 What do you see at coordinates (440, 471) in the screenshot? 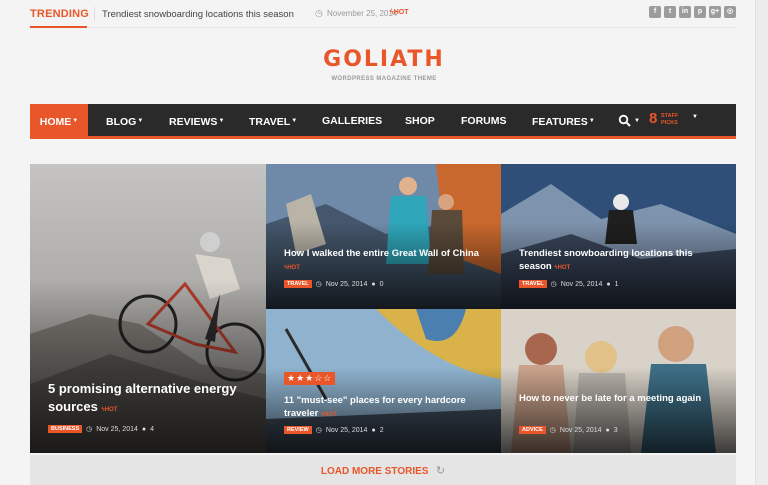
I see `refresh-icon: ↻` at bounding box center [440, 471].